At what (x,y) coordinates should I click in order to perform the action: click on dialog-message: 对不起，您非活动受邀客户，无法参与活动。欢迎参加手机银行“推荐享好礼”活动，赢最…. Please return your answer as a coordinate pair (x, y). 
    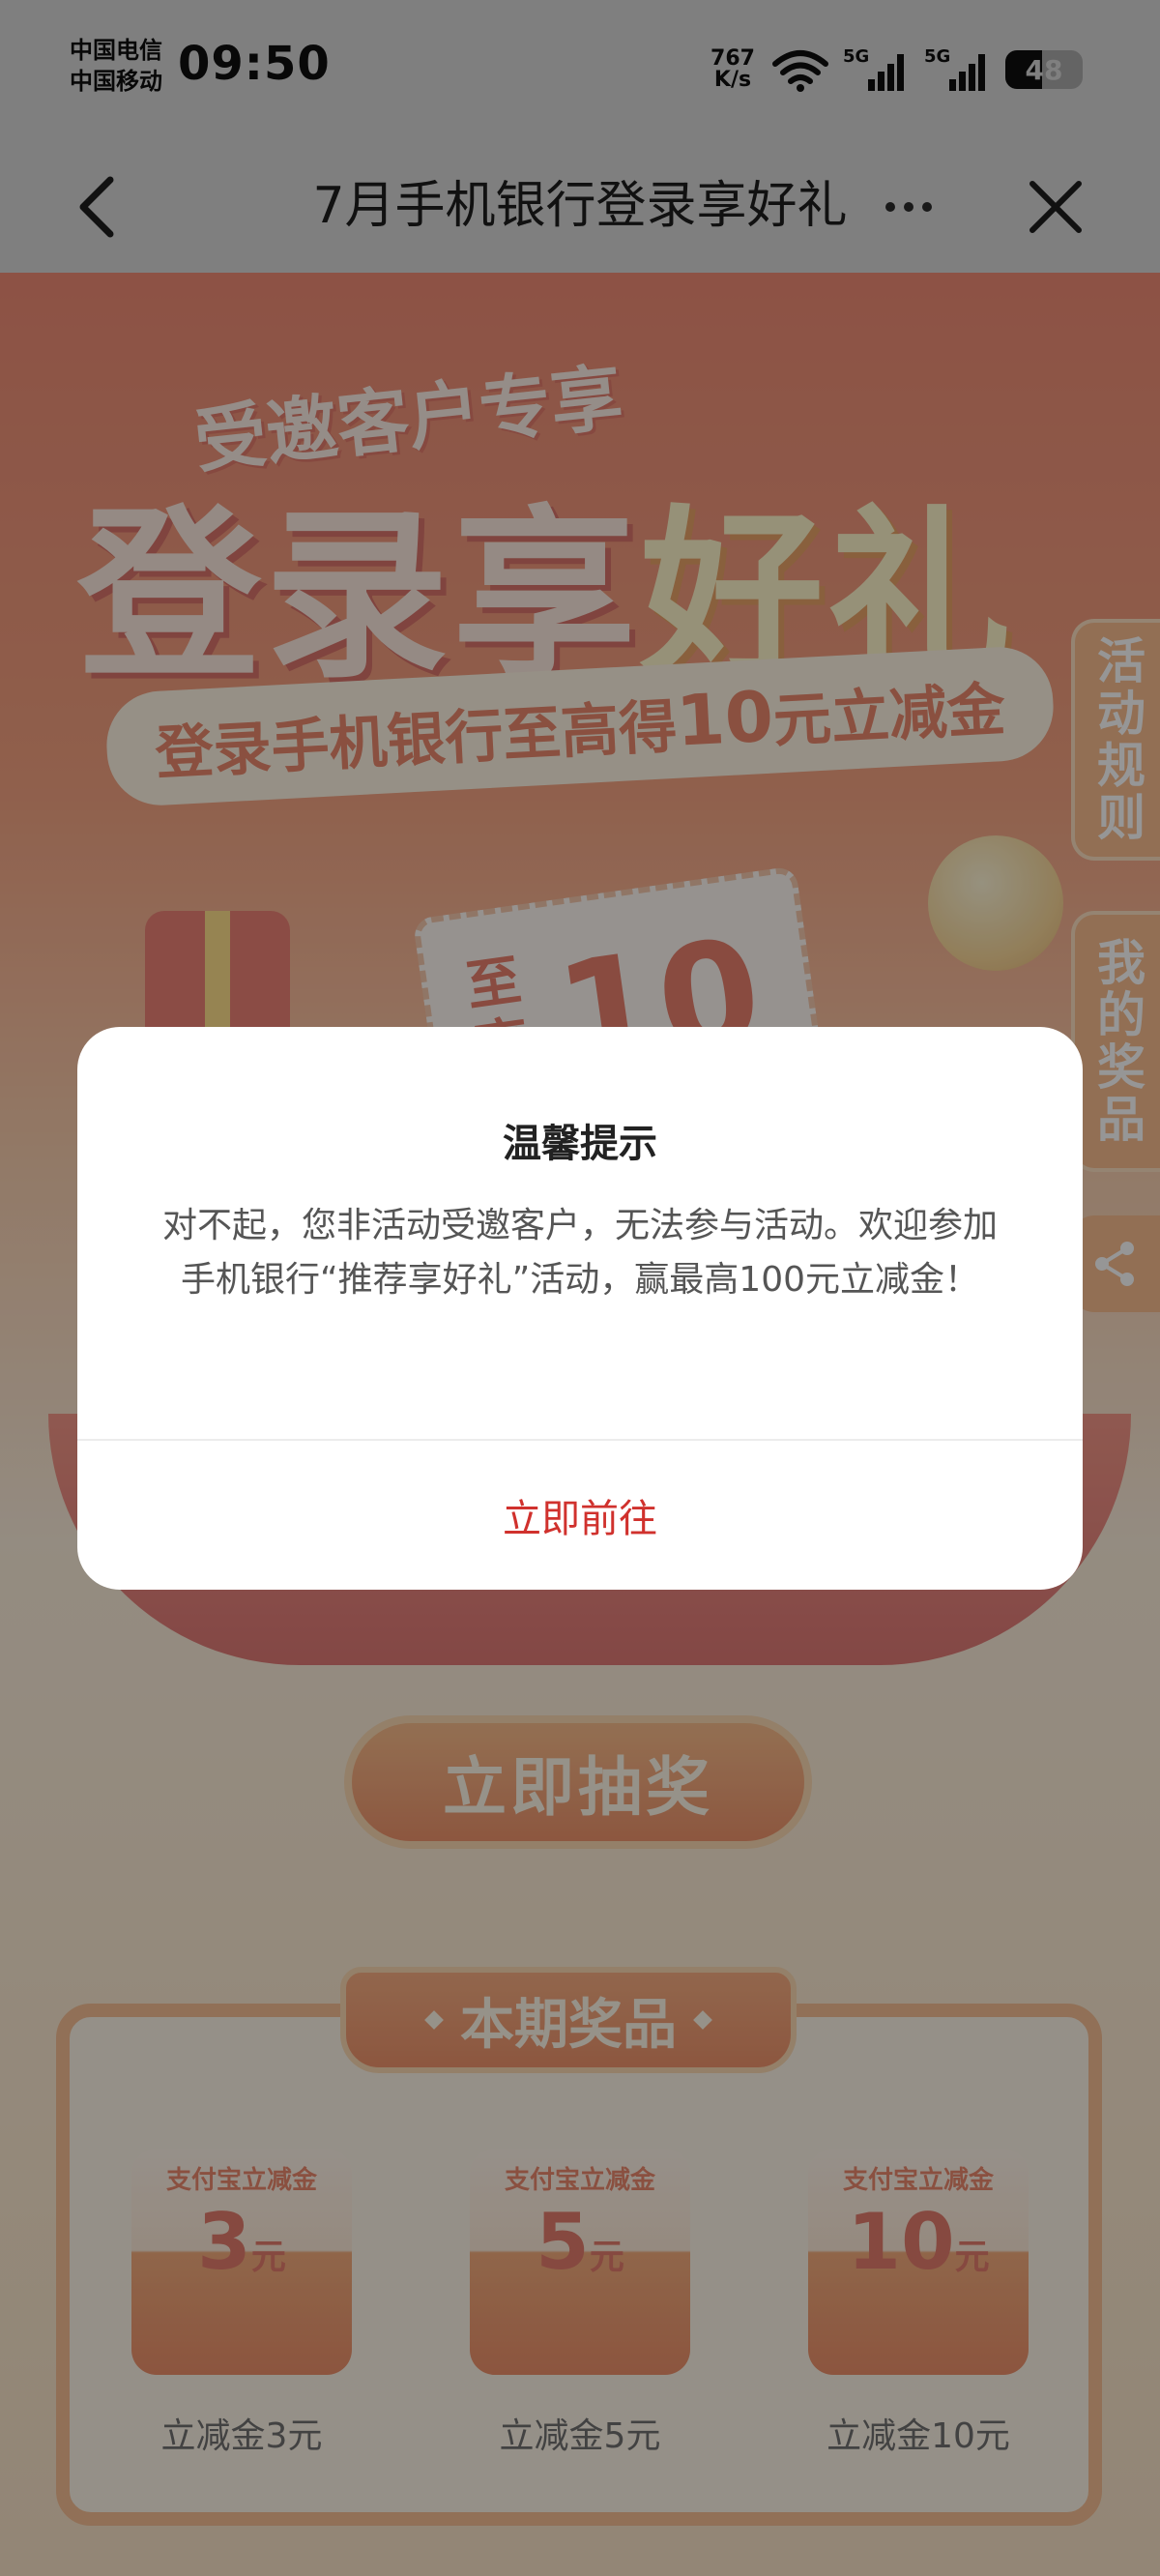
    Looking at the image, I should click on (579, 1253).